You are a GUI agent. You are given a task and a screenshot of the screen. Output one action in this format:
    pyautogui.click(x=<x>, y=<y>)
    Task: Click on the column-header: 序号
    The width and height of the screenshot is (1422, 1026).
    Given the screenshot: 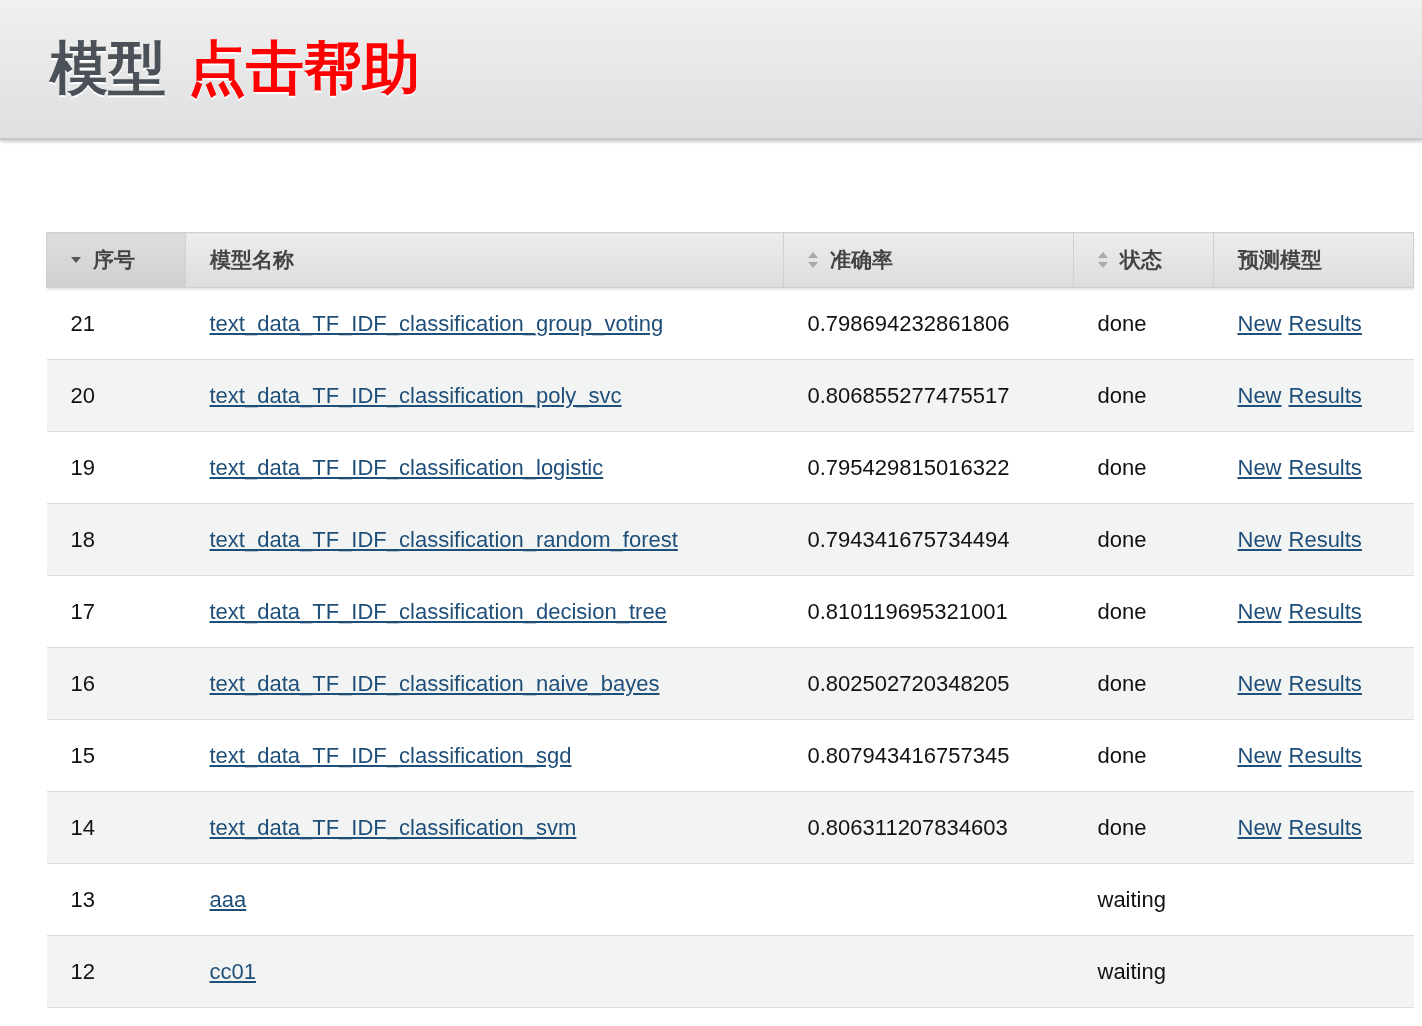 What is the action you would take?
    pyautogui.click(x=116, y=260)
    